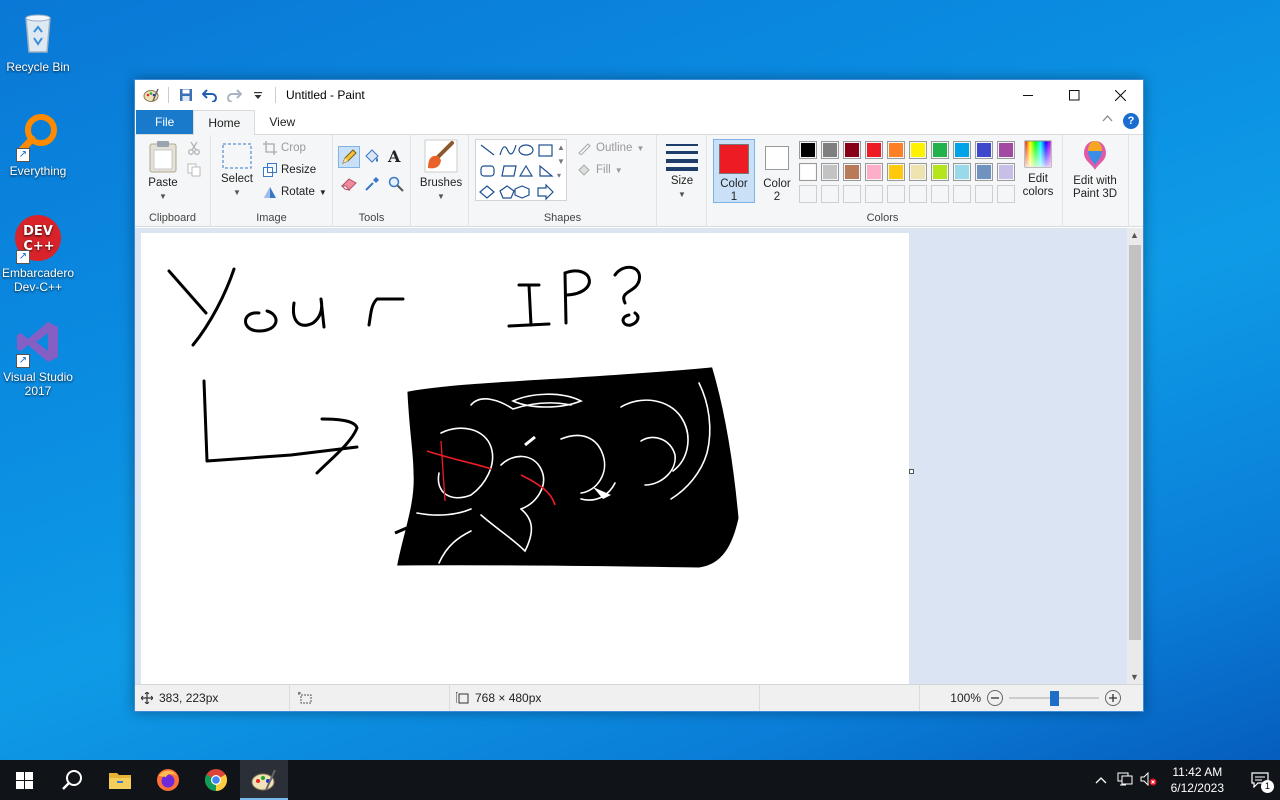 The image size is (1280, 800). What do you see at coordinates (194, 149) in the screenshot?
I see `cut-icon` at bounding box center [194, 149].